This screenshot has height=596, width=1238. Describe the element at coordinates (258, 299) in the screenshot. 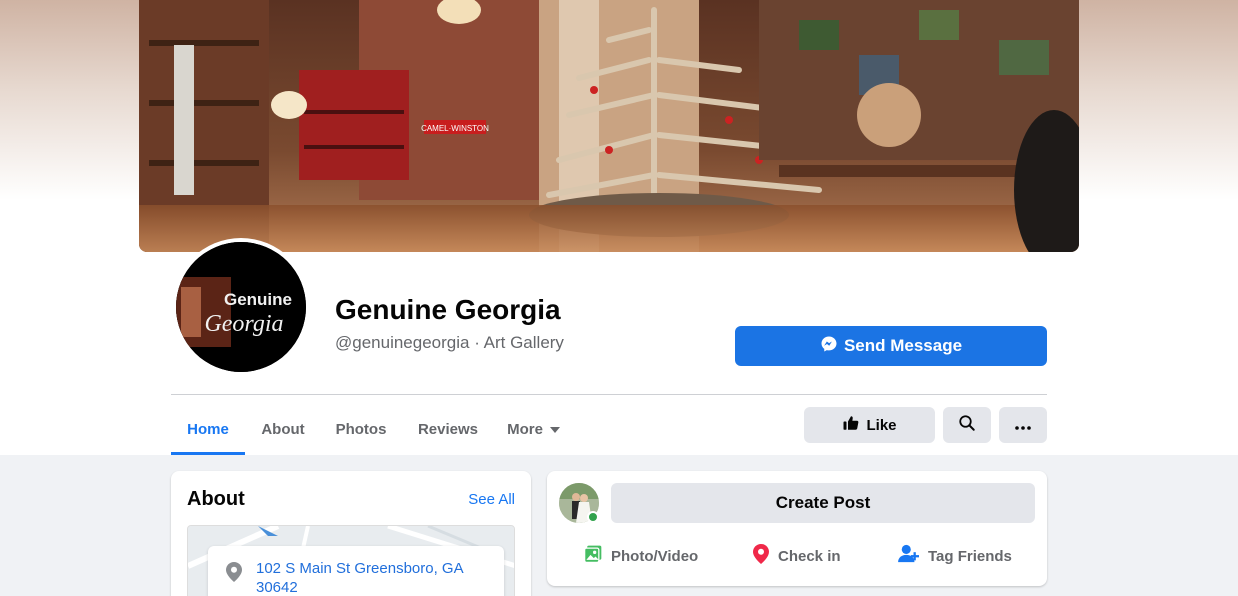

I see `logo-text-line1: Genuine` at that location.